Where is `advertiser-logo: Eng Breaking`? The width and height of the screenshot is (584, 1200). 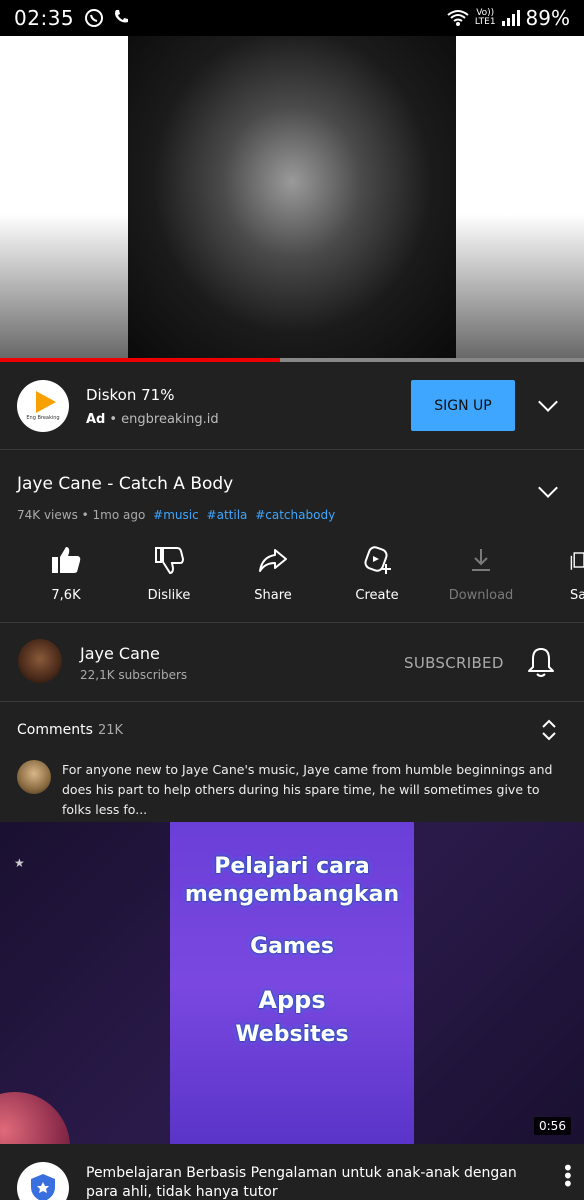 advertiser-logo: Eng Breaking is located at coordinates (43, 406).